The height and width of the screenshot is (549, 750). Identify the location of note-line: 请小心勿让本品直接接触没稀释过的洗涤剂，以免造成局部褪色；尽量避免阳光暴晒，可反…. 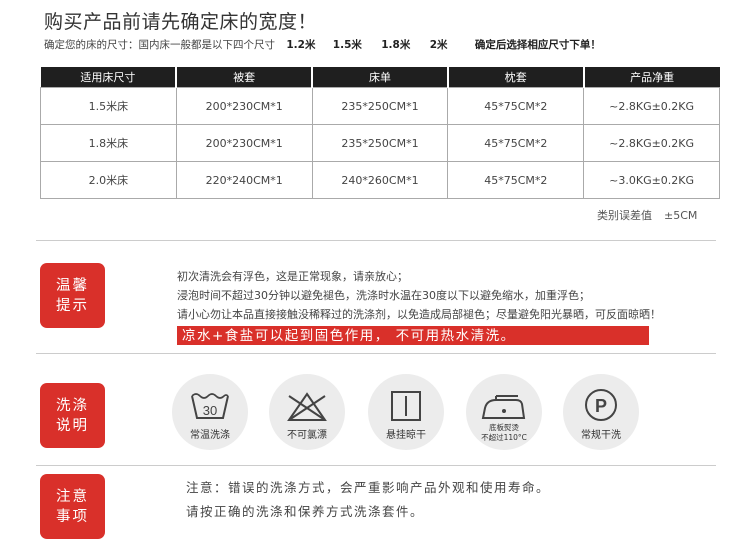
(419, 314).